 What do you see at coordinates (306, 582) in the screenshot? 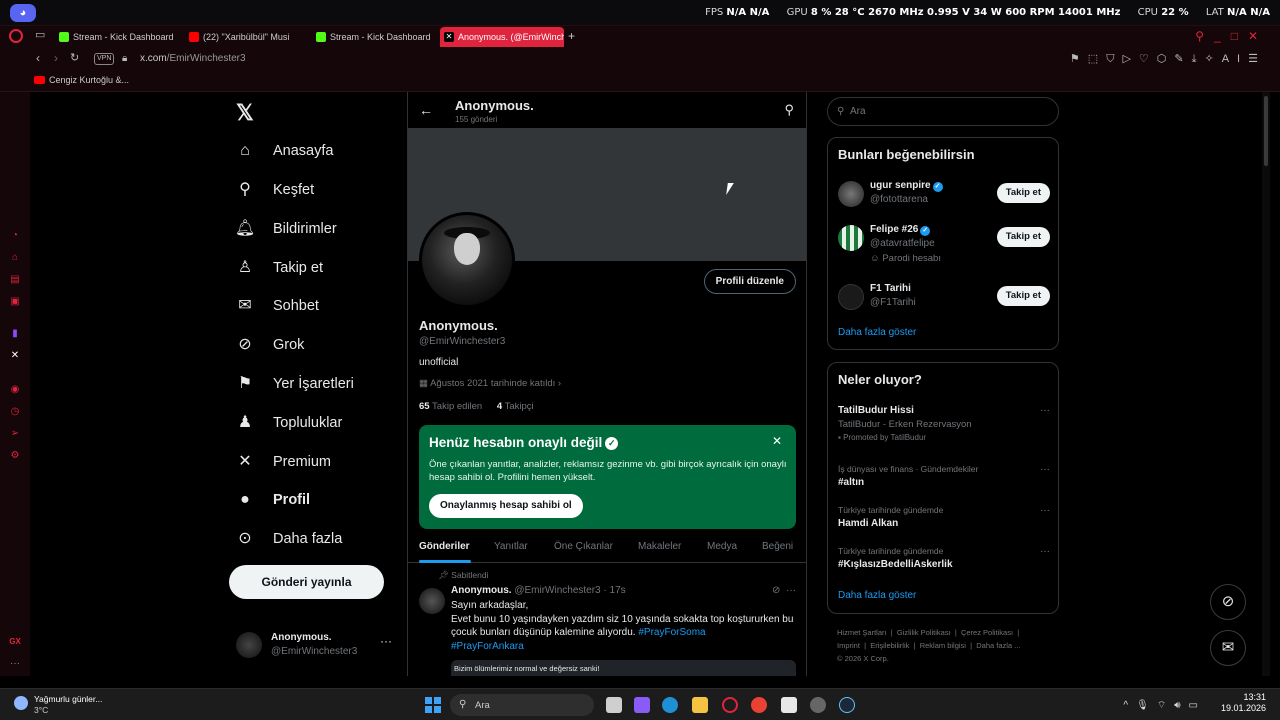
I see `post-button: Gönderi yayınla` at bounding box center [306, 582].